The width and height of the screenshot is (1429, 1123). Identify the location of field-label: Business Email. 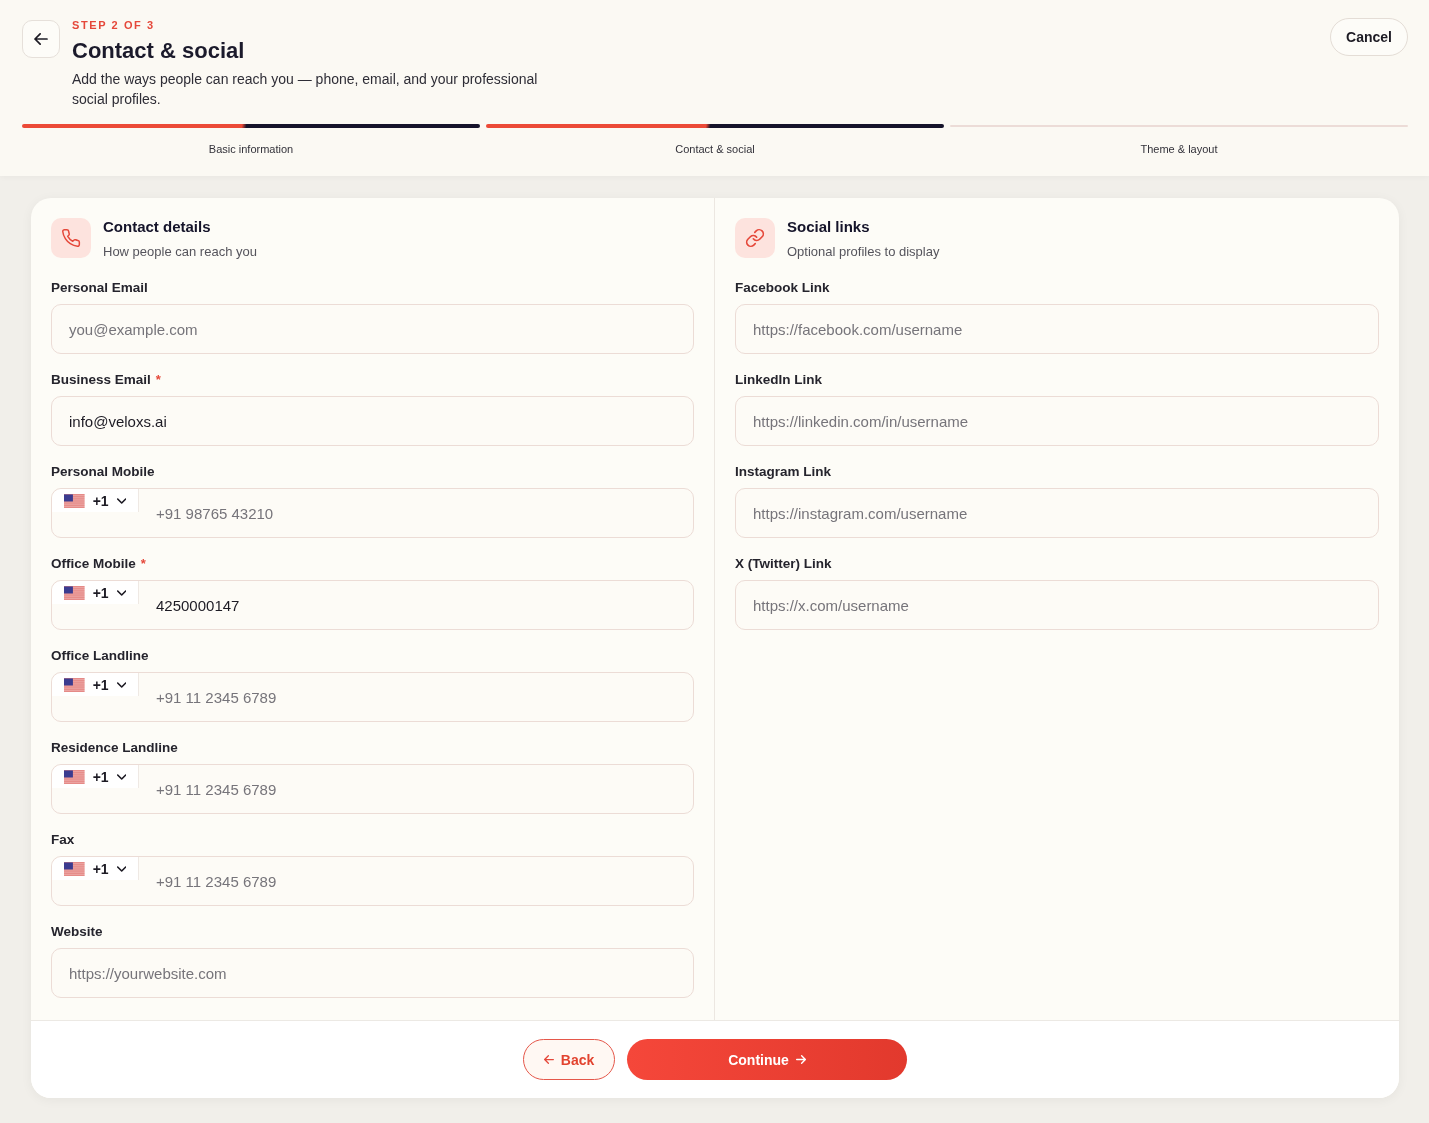
(101, 380).